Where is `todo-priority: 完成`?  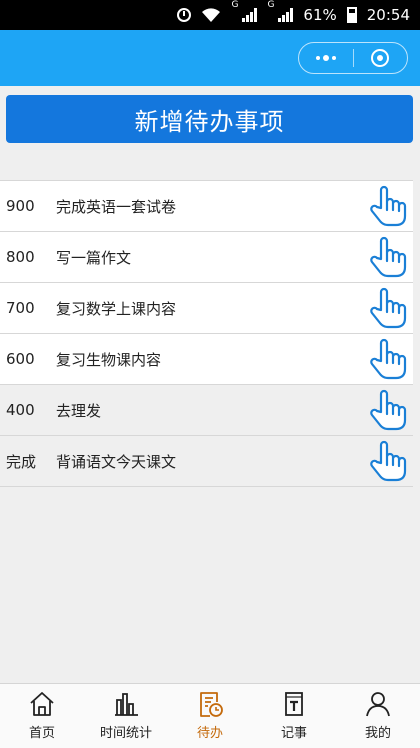 todo-priority: 完成 is located at coordinates (21, 461).